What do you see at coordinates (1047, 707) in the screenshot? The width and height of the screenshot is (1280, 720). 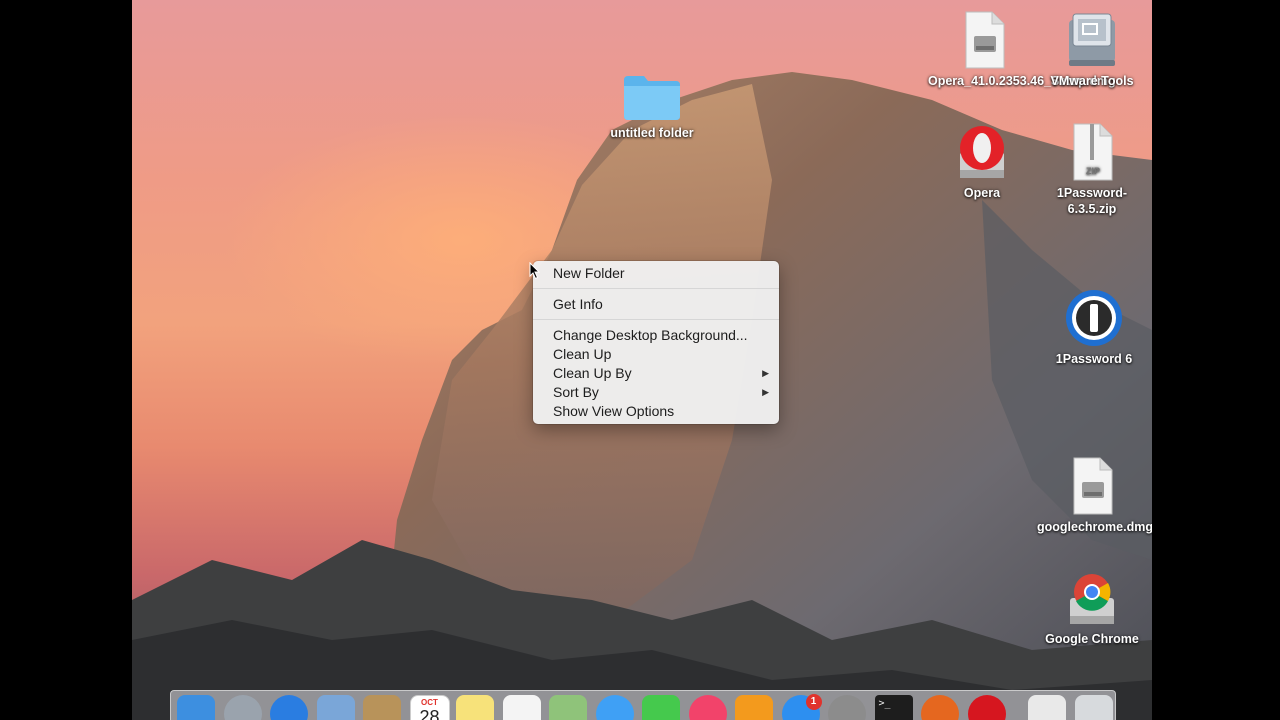 I see `downloads-stack-icon` at bounding box center [1047, 707].